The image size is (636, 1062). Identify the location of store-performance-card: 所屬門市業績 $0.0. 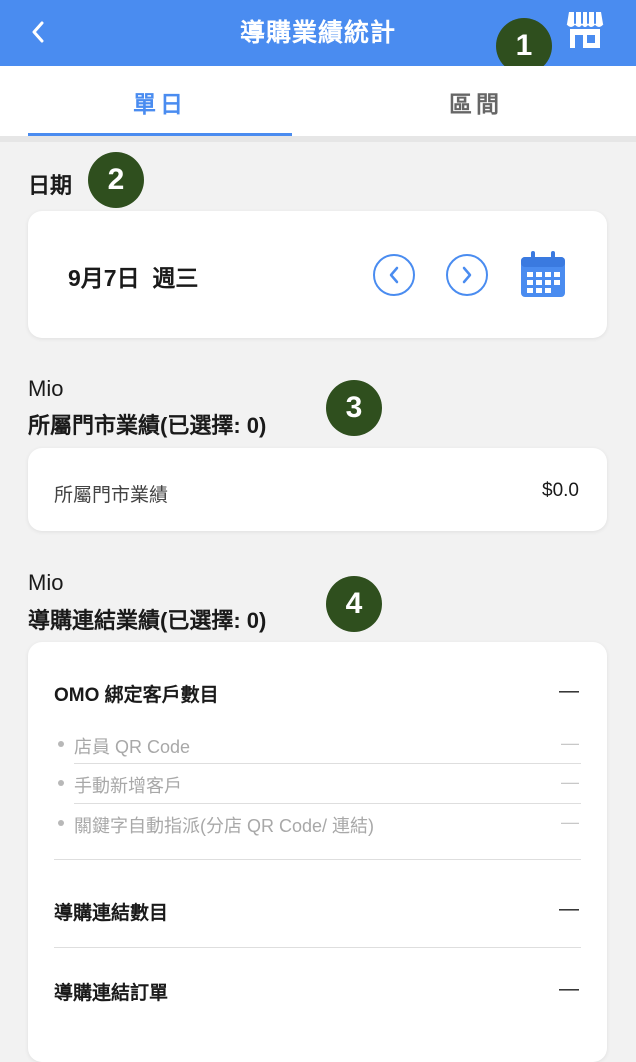
(317, 489).